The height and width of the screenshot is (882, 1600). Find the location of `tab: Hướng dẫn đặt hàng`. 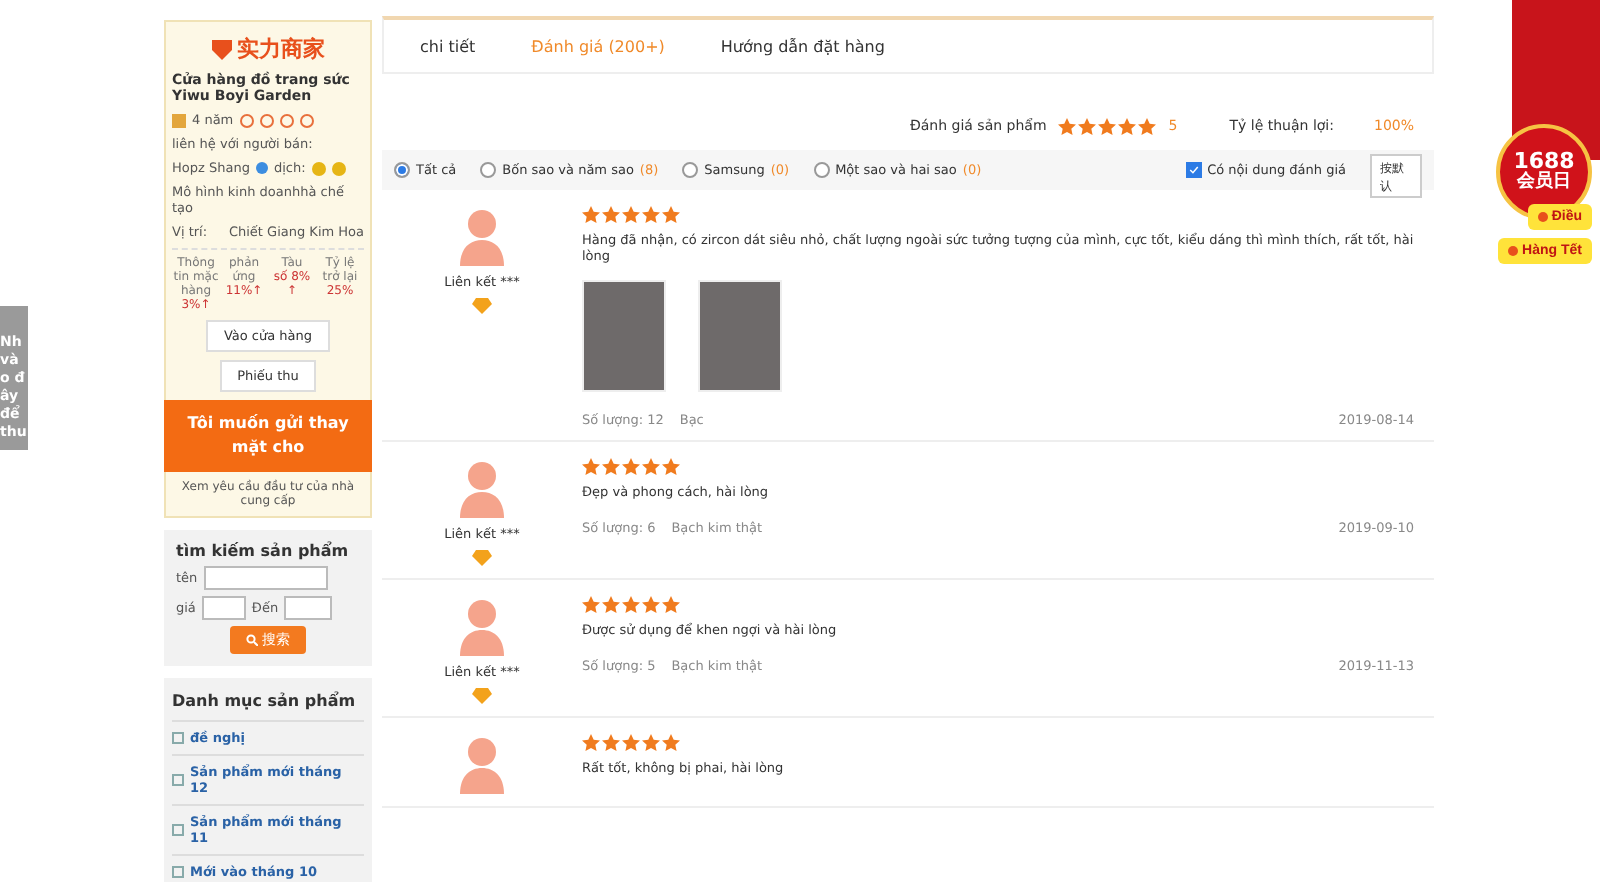

tab: Hướng dẫn đặt hàng is located at coordinates (802, 46).